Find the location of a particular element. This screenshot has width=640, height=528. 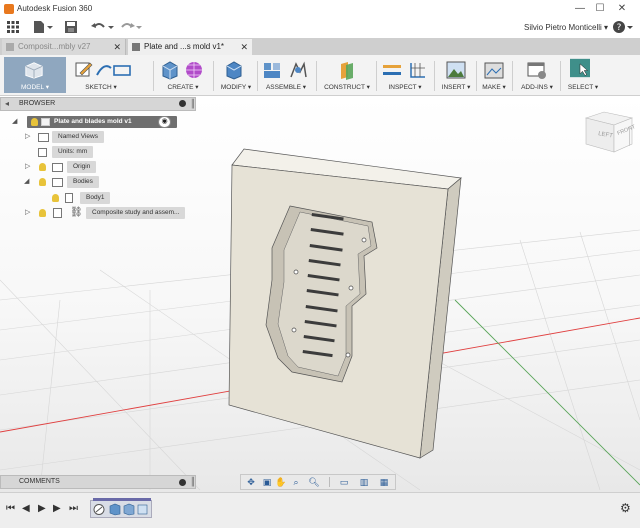

help-icon: ? is located at coordinates (623, 28).